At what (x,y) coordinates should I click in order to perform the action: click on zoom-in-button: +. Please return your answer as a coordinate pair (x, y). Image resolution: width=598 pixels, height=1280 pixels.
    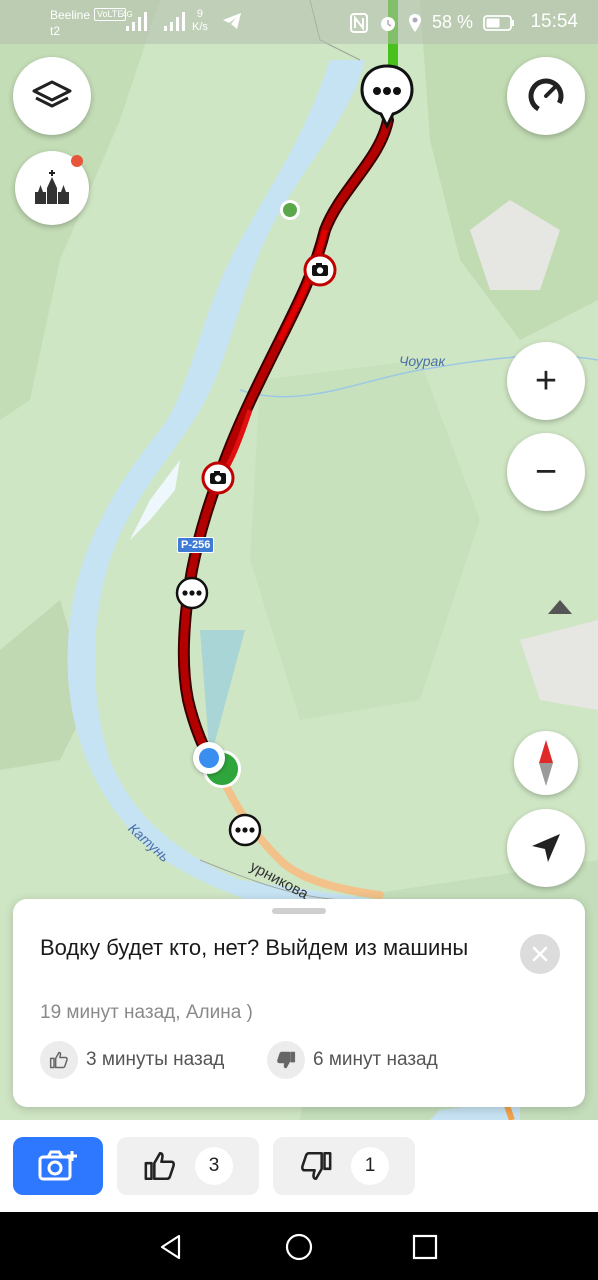
    Looking at the image, I should click on (546, 381).